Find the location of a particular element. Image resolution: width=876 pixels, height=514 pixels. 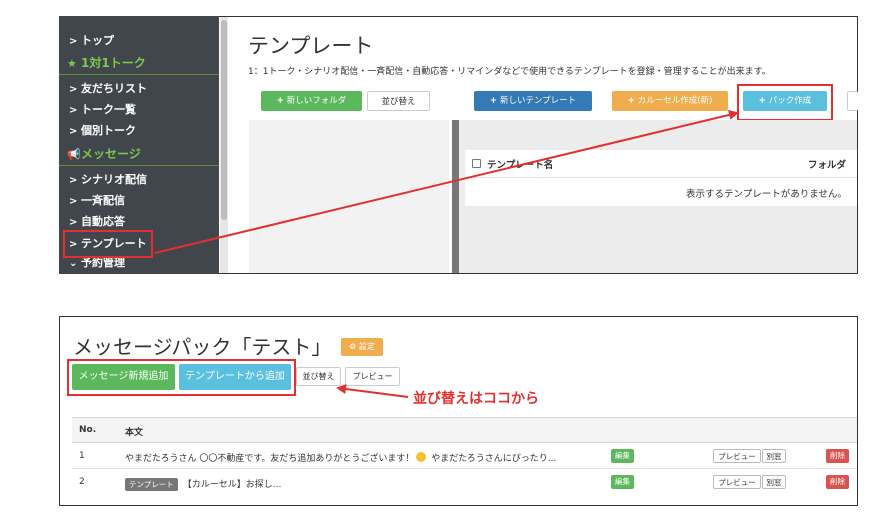

folder-tree-pane is located at coordinates (349, 196).